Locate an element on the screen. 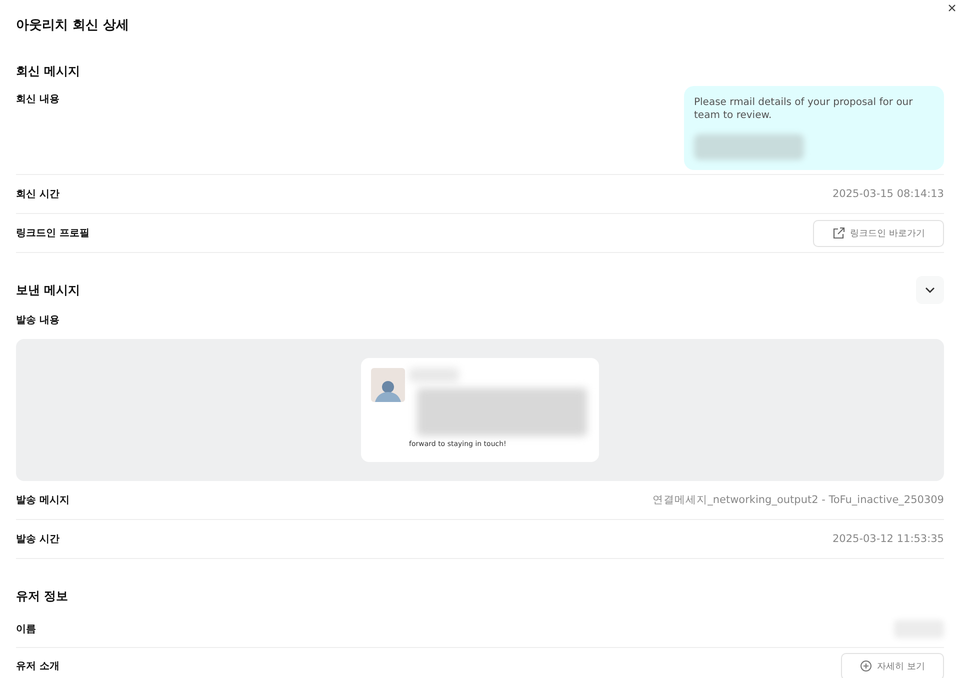 The height and width of the screenshot is (678, 966). field-label: 회신 시간 is located at coordinates (38, 194).